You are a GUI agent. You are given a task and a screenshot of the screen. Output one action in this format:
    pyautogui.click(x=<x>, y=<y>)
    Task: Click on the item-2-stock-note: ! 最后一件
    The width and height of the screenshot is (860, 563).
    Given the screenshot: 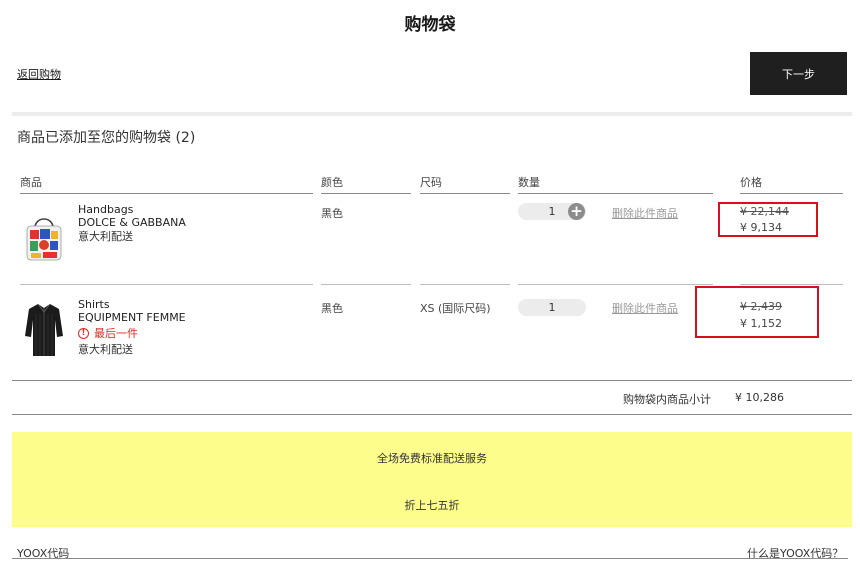 What is the action you would take?
    pyautogui.click(x=108, y=333)
    